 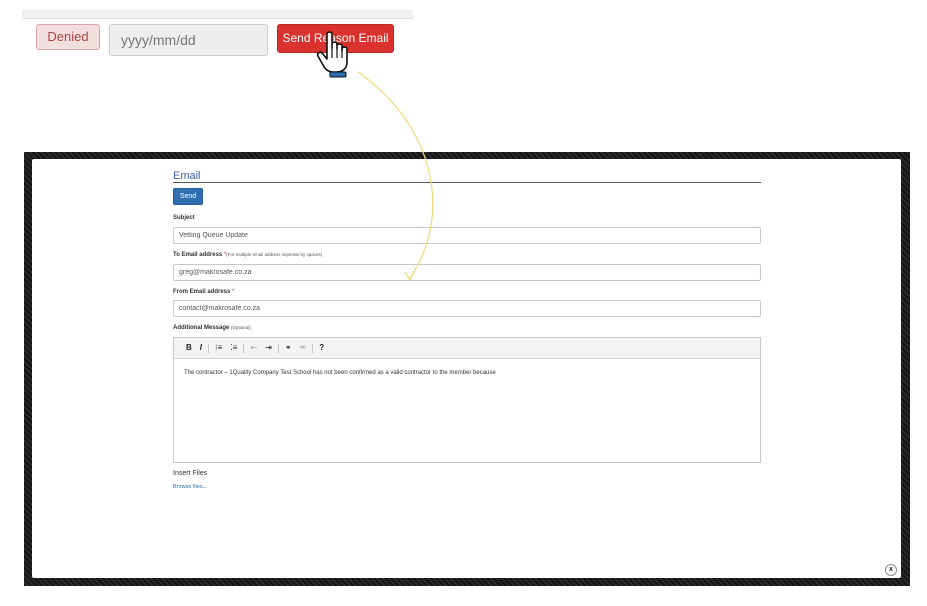 What do you see at coordinates (189, 348) in the screenshot?
I see `bold-button: B` at bounding box center [189, 348].